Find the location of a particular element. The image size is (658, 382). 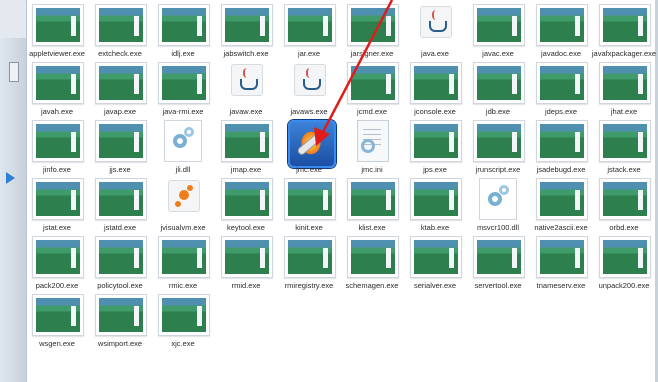

file-name: jli.dll is located at coordinates (183, 169).